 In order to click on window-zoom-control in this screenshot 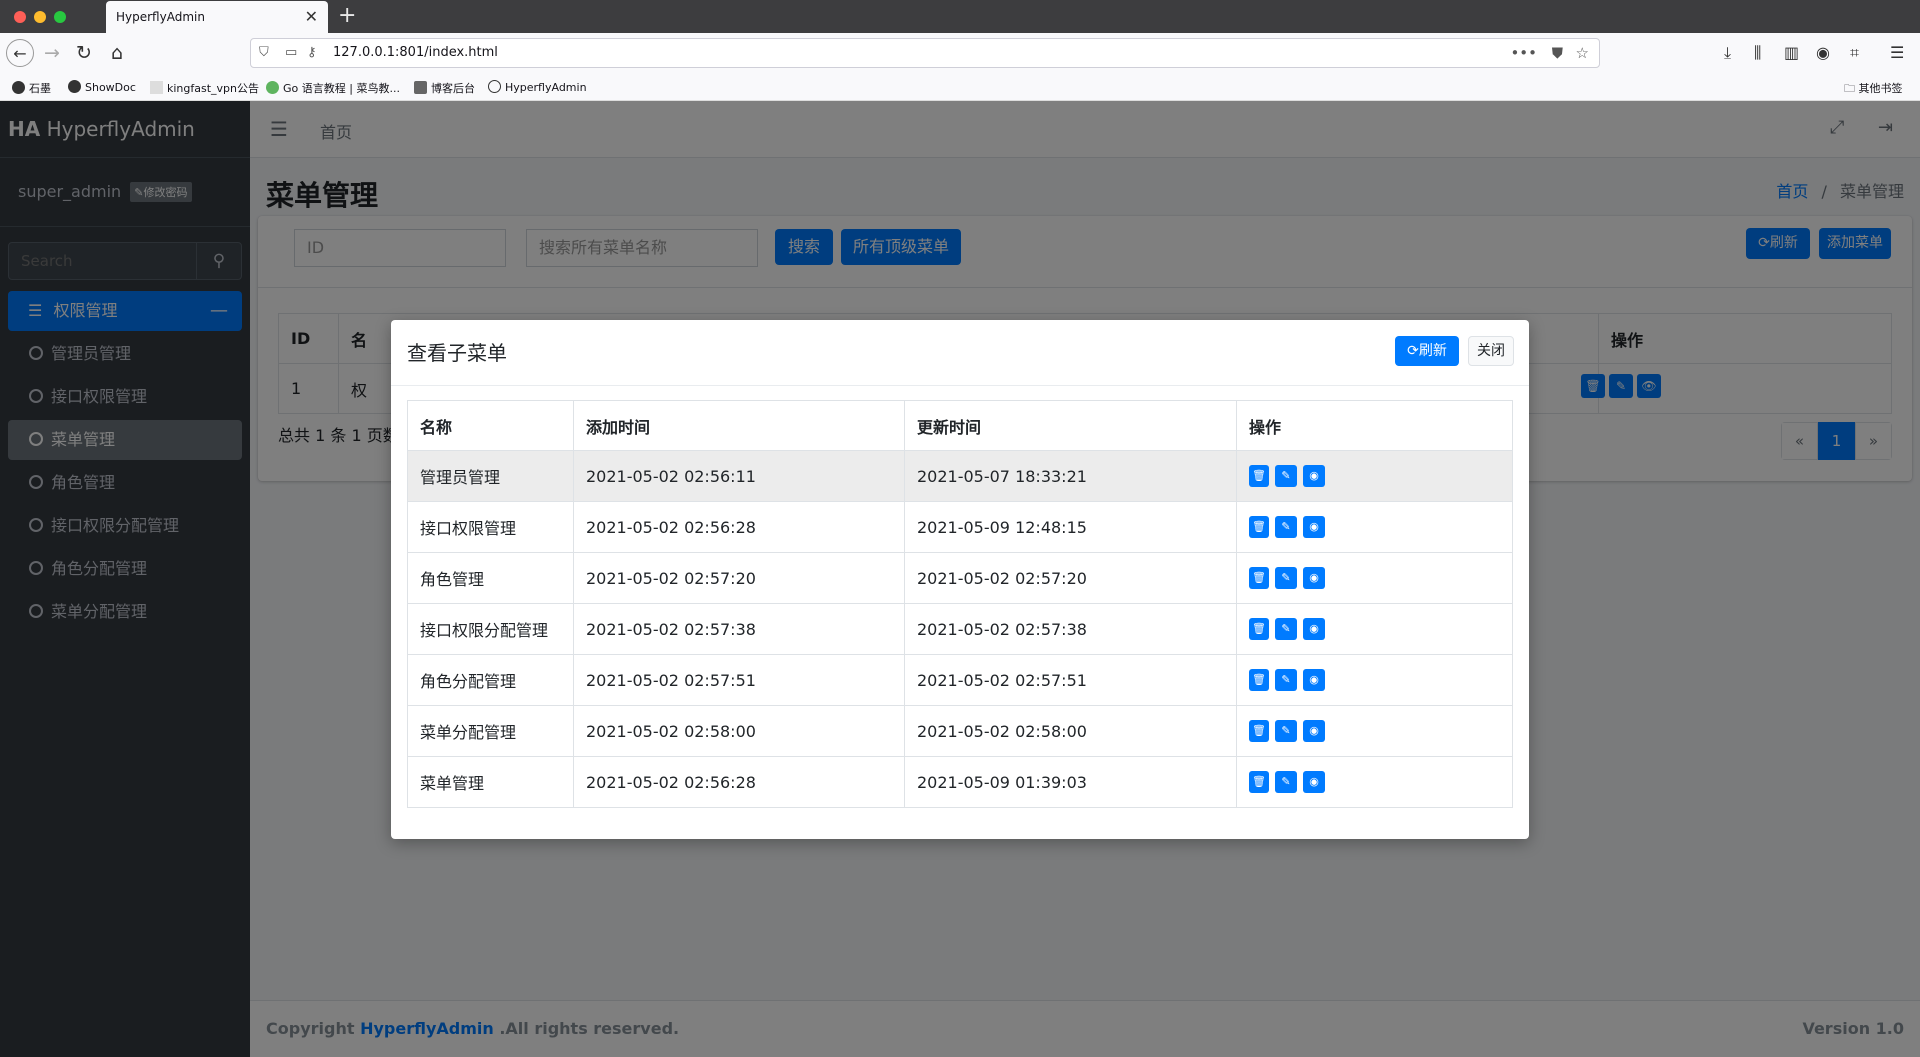, I will do `click(60, 17)`.